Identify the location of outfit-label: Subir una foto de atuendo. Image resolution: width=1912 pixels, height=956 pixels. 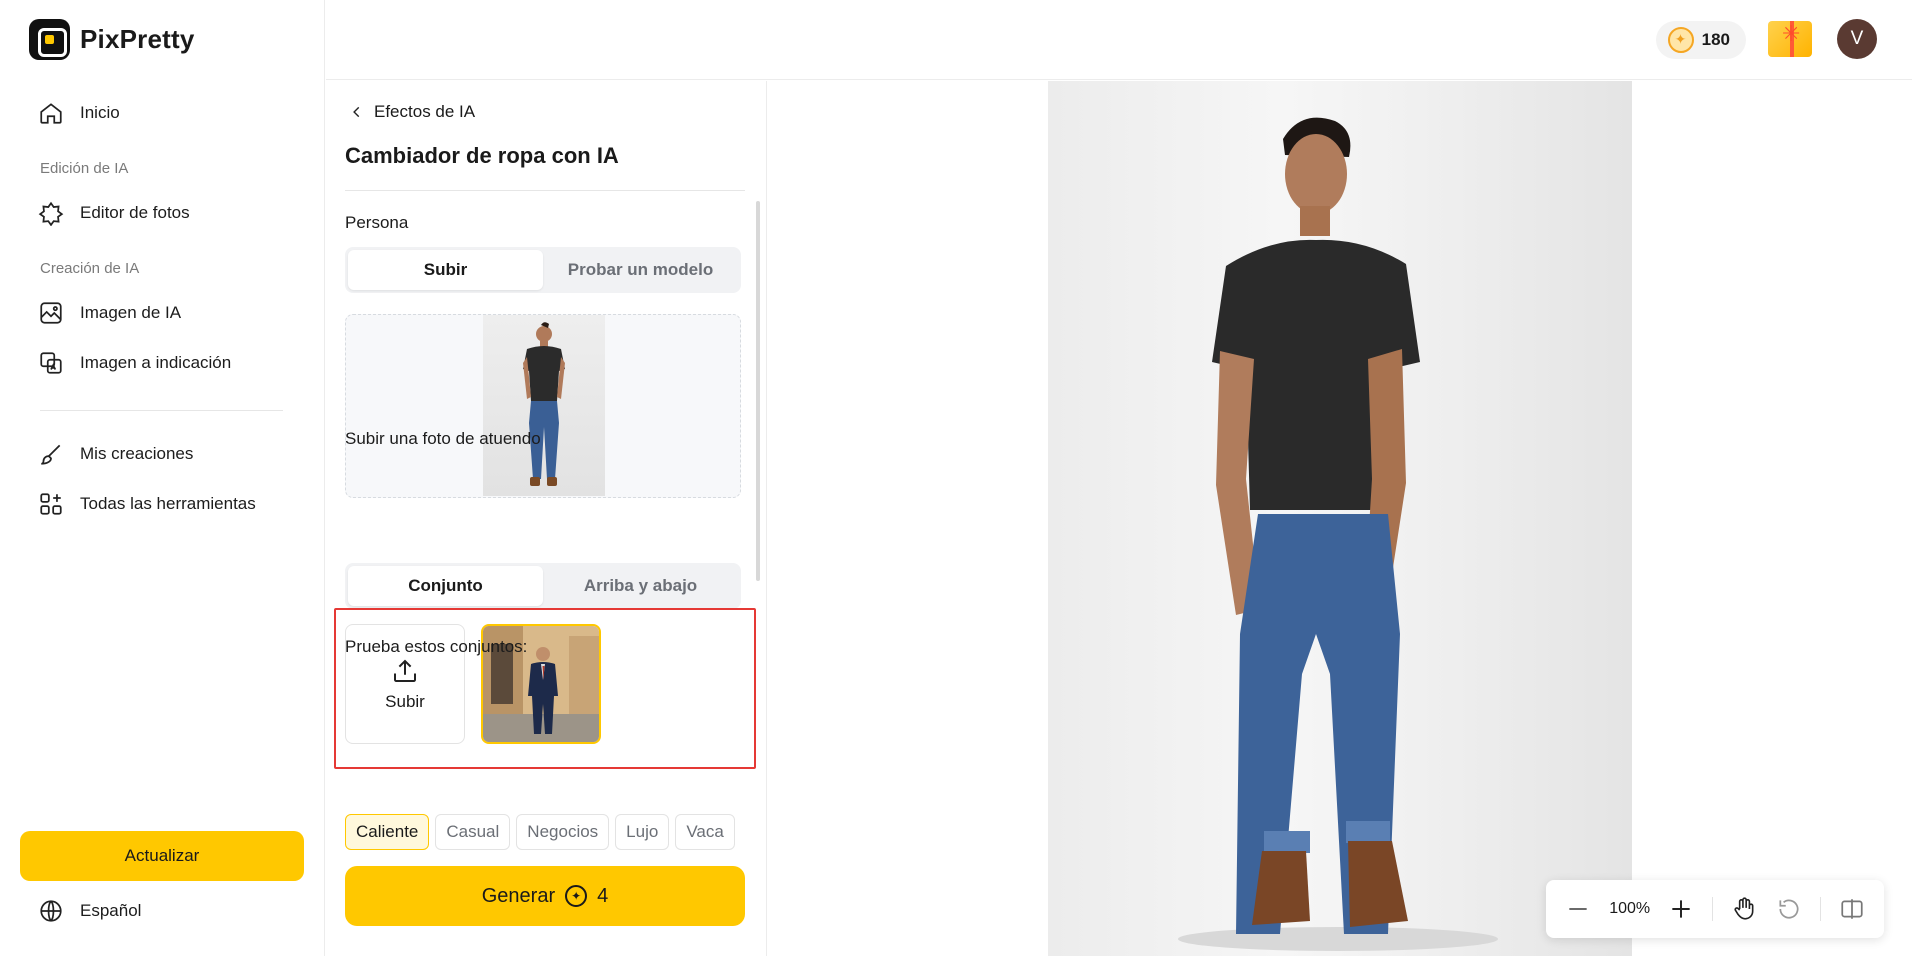
(443, 438).